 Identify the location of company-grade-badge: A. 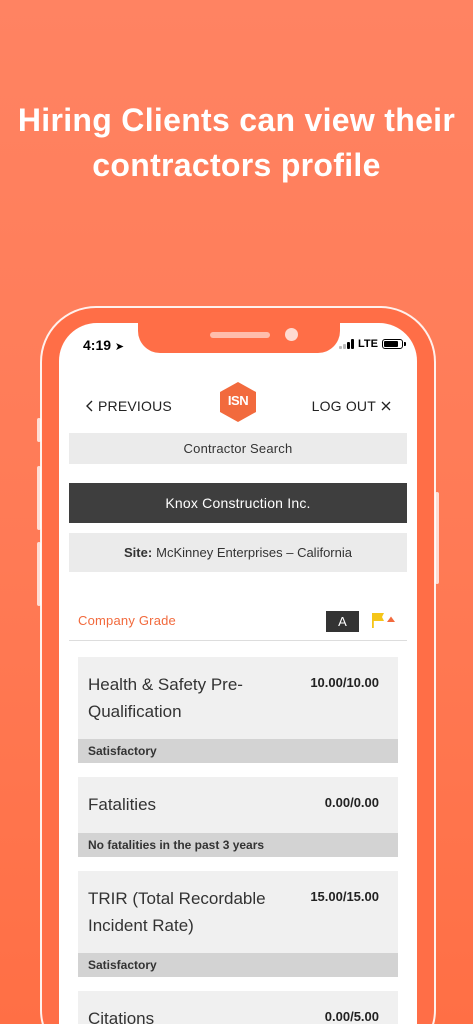
(342, 621).